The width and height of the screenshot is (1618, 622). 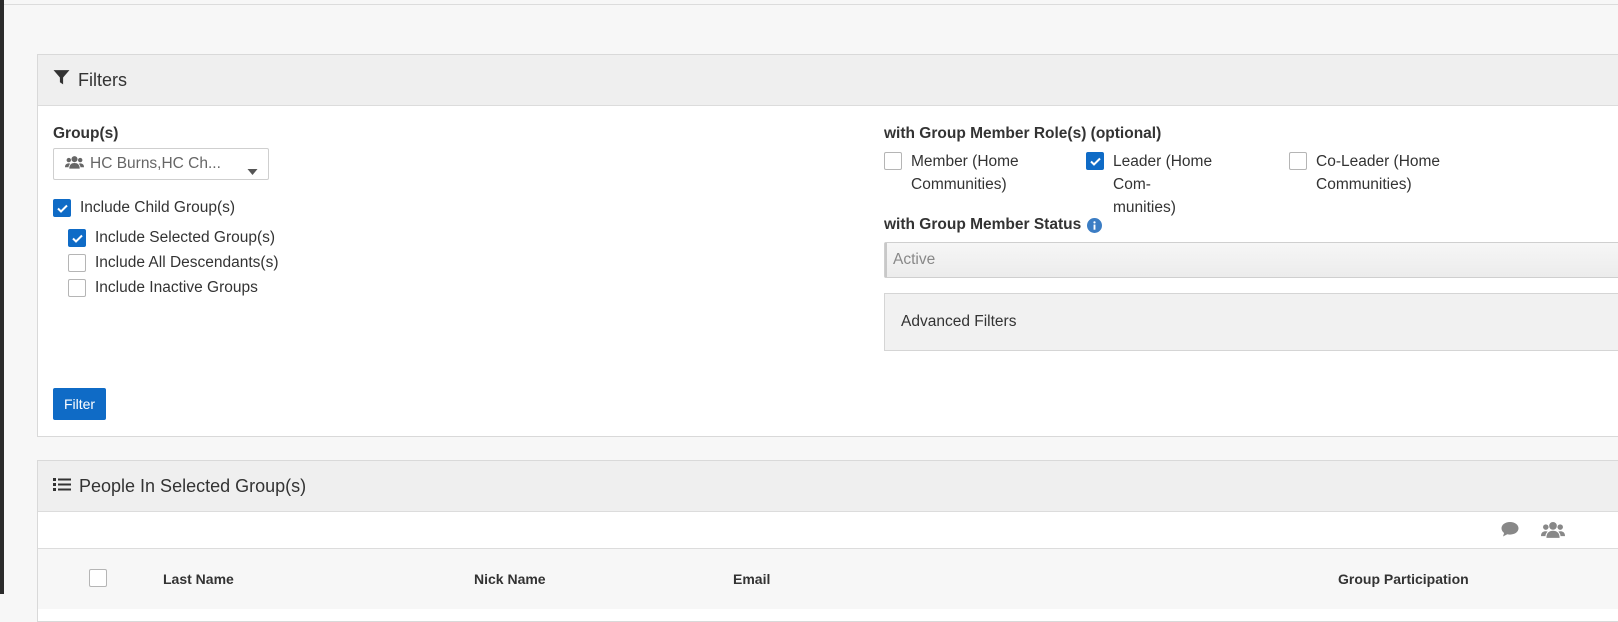 I want to click on include-inactive-groups-option: Include Inactive Groups, so click(x=163, y=288).